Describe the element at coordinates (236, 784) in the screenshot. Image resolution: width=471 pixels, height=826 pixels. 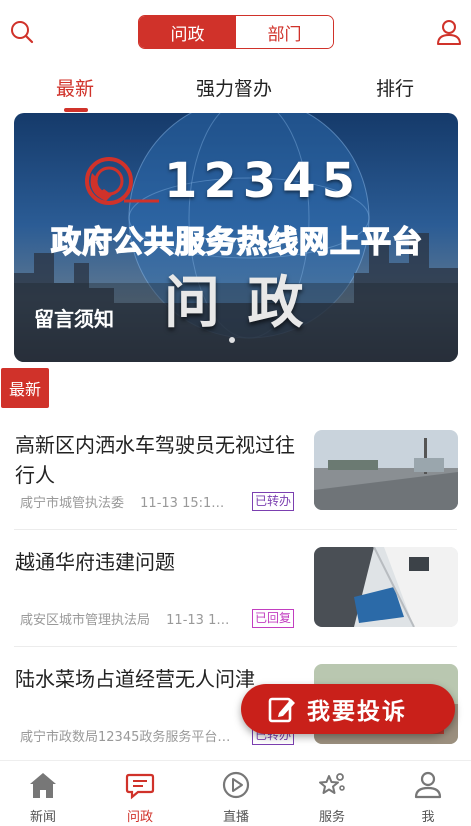
I see `play-icon` at that location.